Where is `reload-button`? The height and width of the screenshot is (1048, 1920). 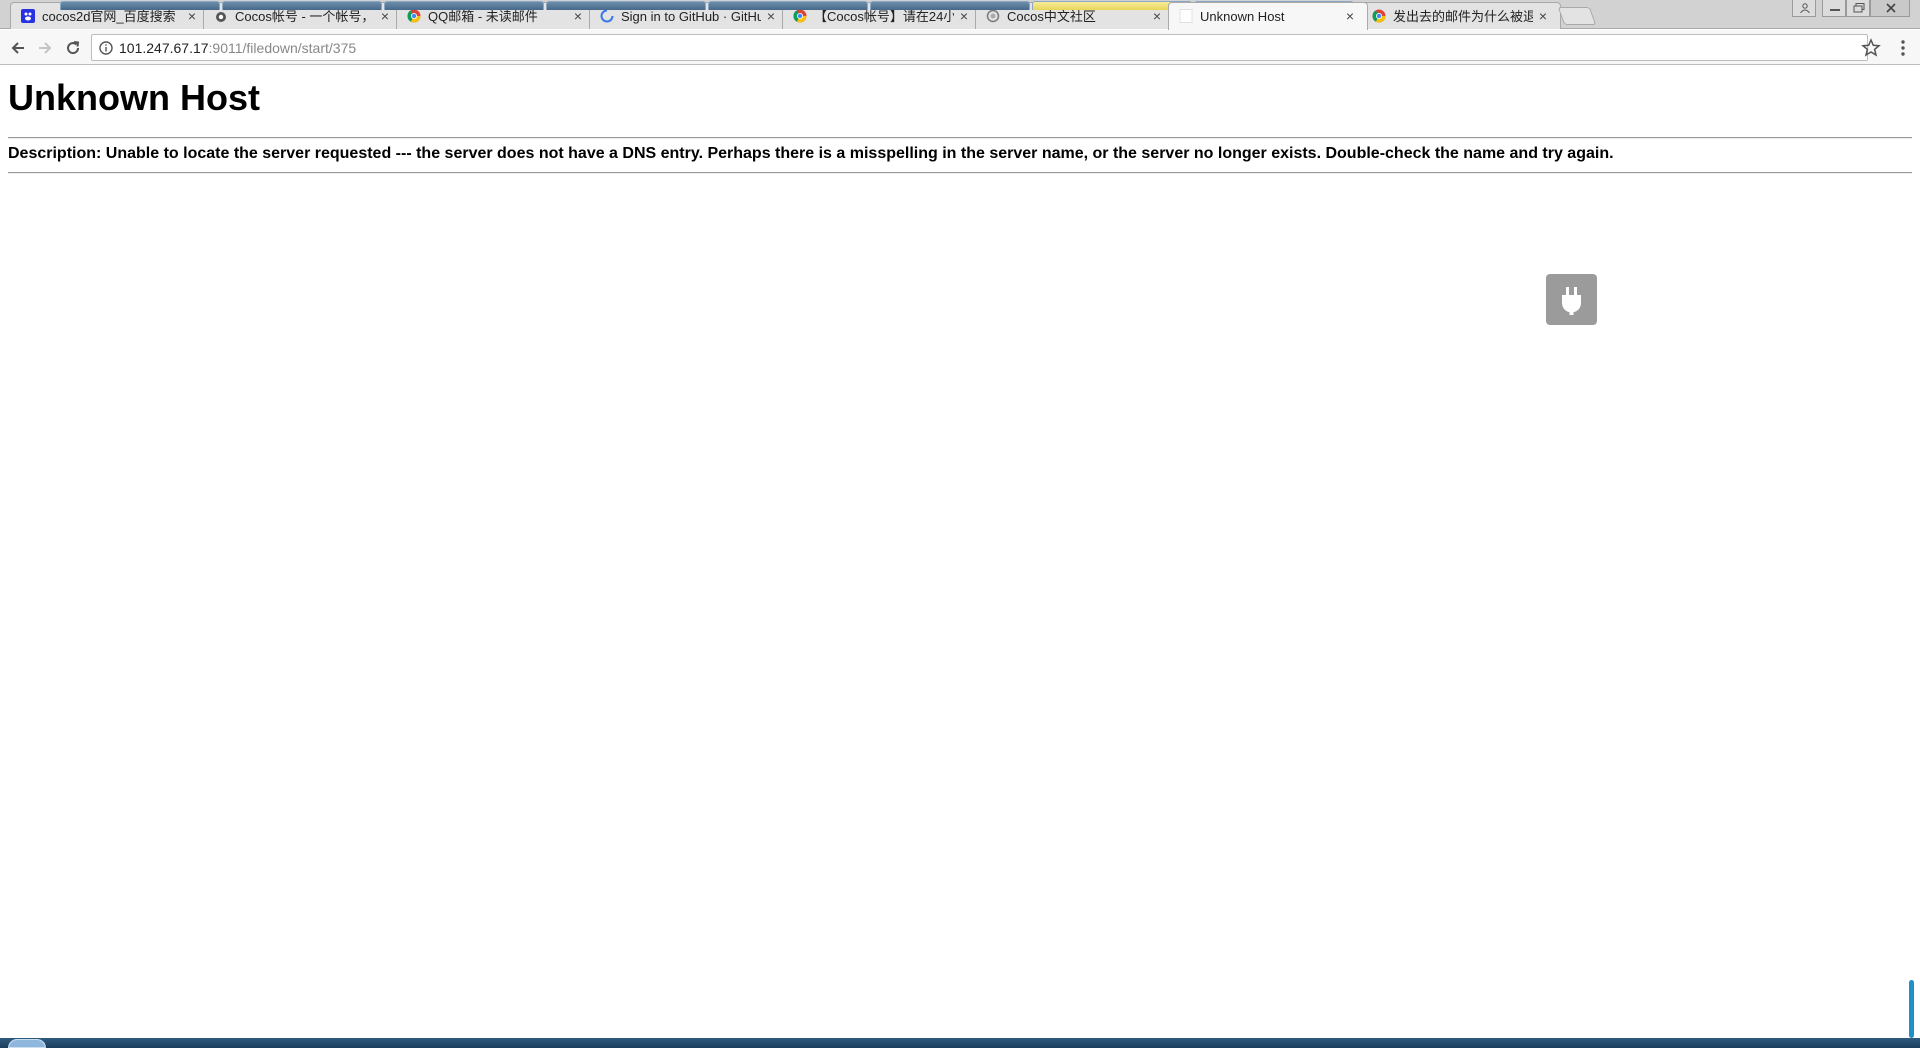 reload-button is located at coordinates (73, 48).